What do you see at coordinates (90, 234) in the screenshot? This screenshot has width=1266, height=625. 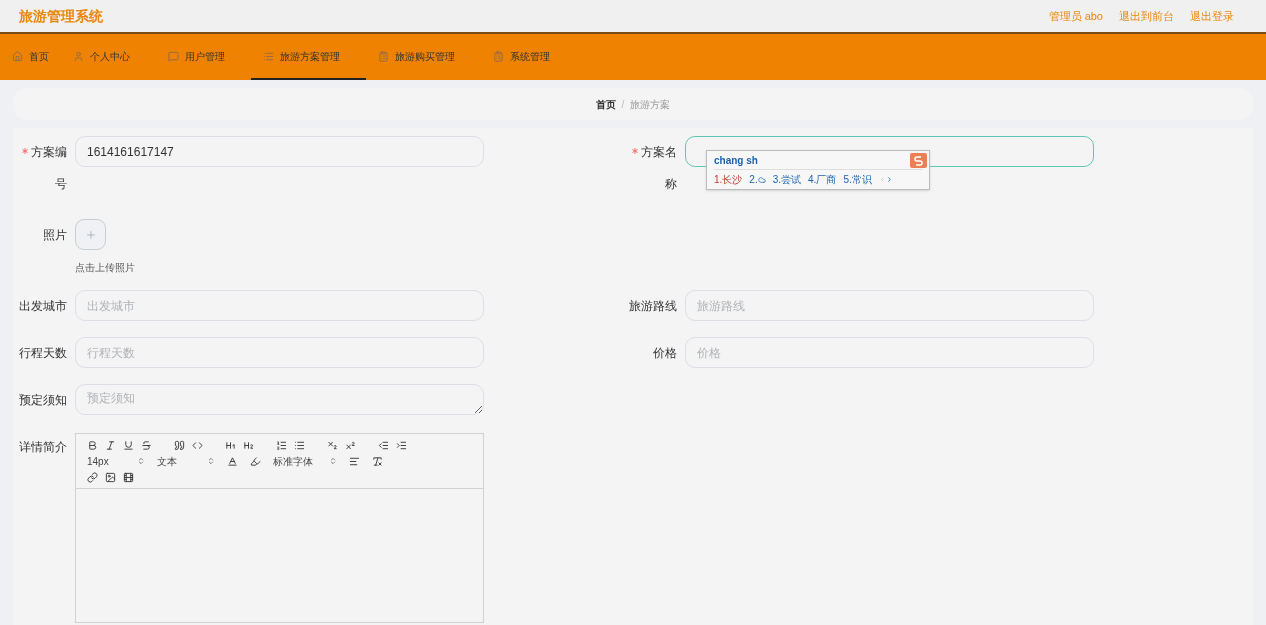 I see `plus-icon` at bounding box center [90, 234].